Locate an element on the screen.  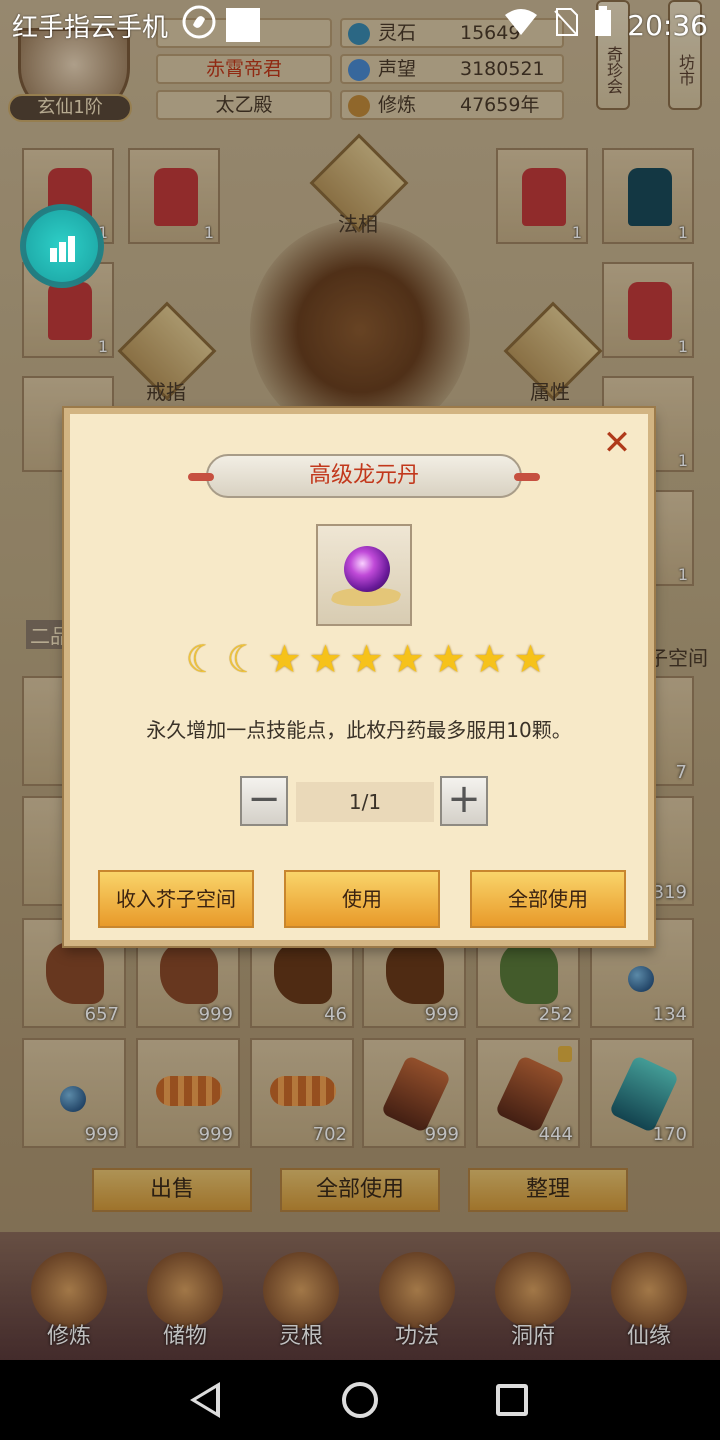
home-icon is located at coordinates (360, 1400).